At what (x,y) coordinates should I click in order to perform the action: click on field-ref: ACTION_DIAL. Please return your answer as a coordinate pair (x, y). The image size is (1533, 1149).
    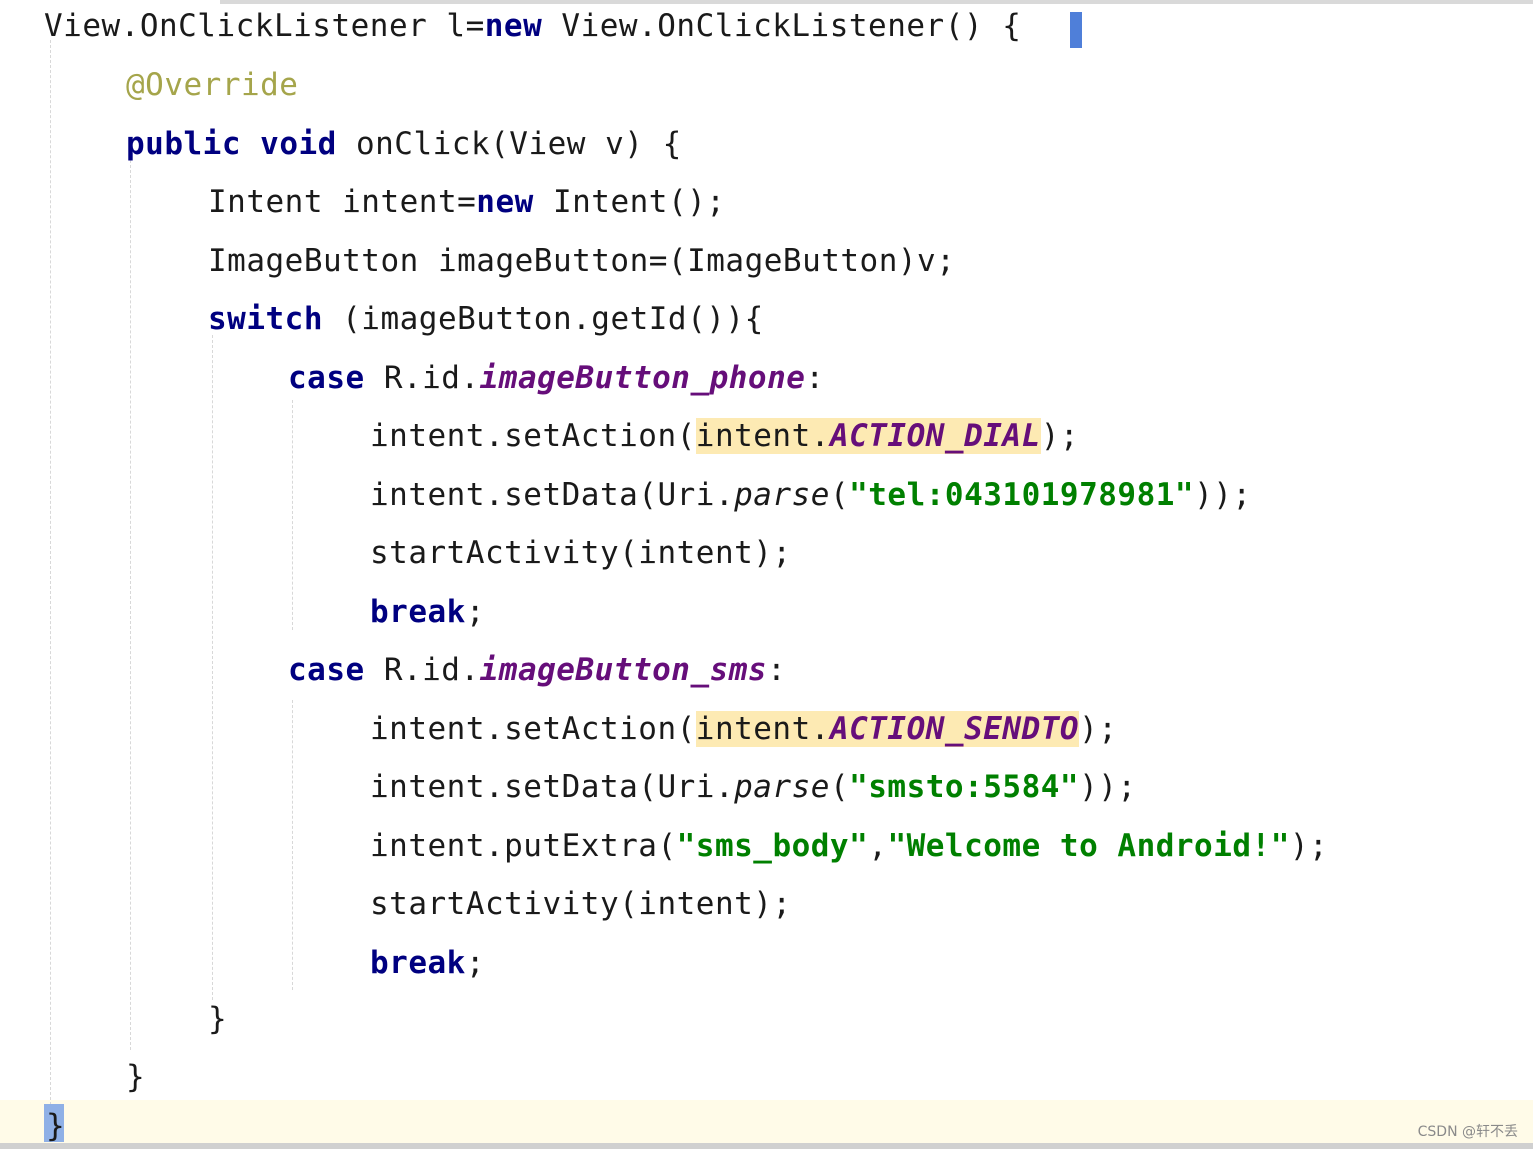
    Looking at the image, I should click on (935, 436).